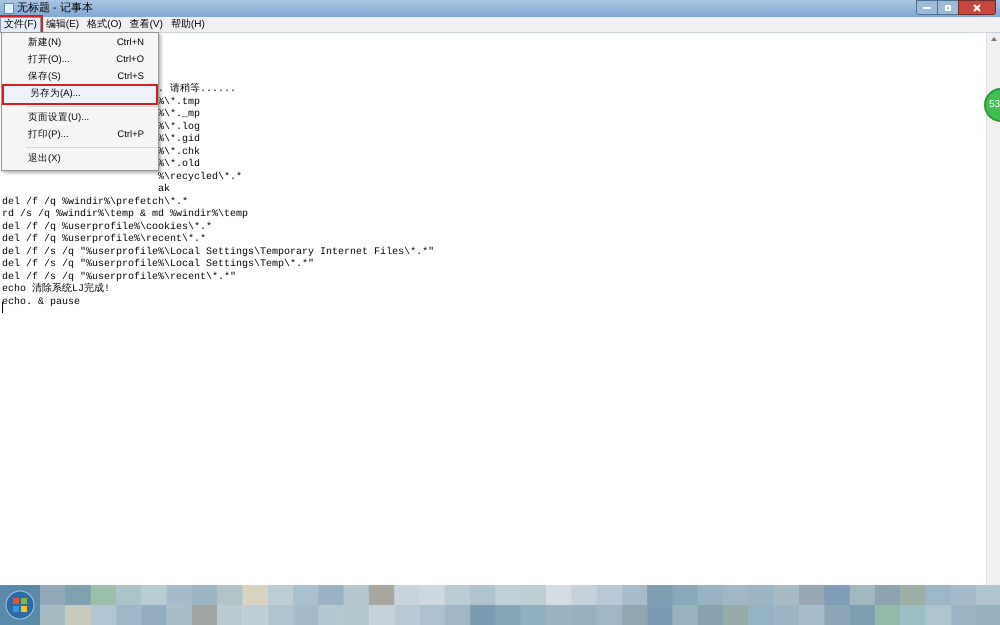 The image size is (1000, 625). What do you see at coordinates (179, 102) in the screenshot?
I see `code-line: %\*.tmp` at bounding box center [179, 102].